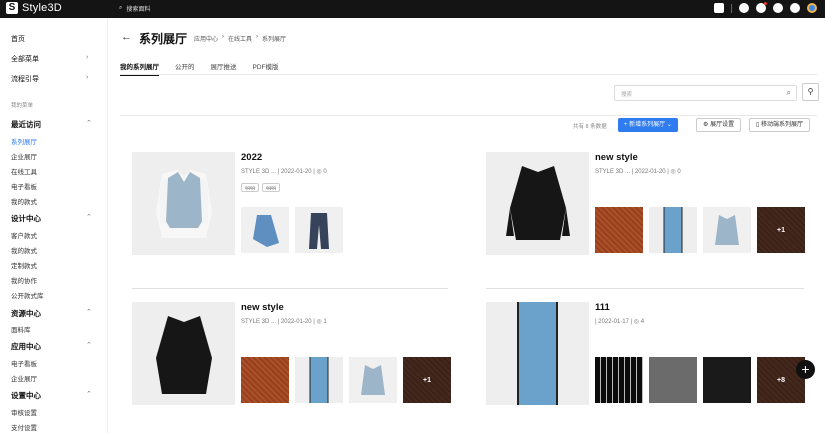 Image resolution: width=825 pixels, height=433 pixels. I want to click on card-title: 2022, so click(251, 157).